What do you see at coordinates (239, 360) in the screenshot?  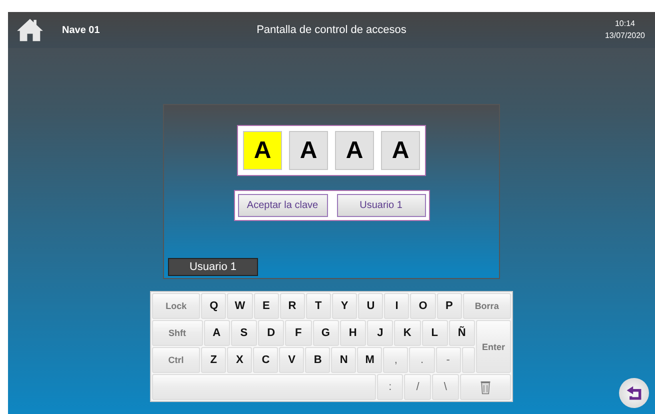 I see `keyboard-key: X` at bounding box center [239, 360].